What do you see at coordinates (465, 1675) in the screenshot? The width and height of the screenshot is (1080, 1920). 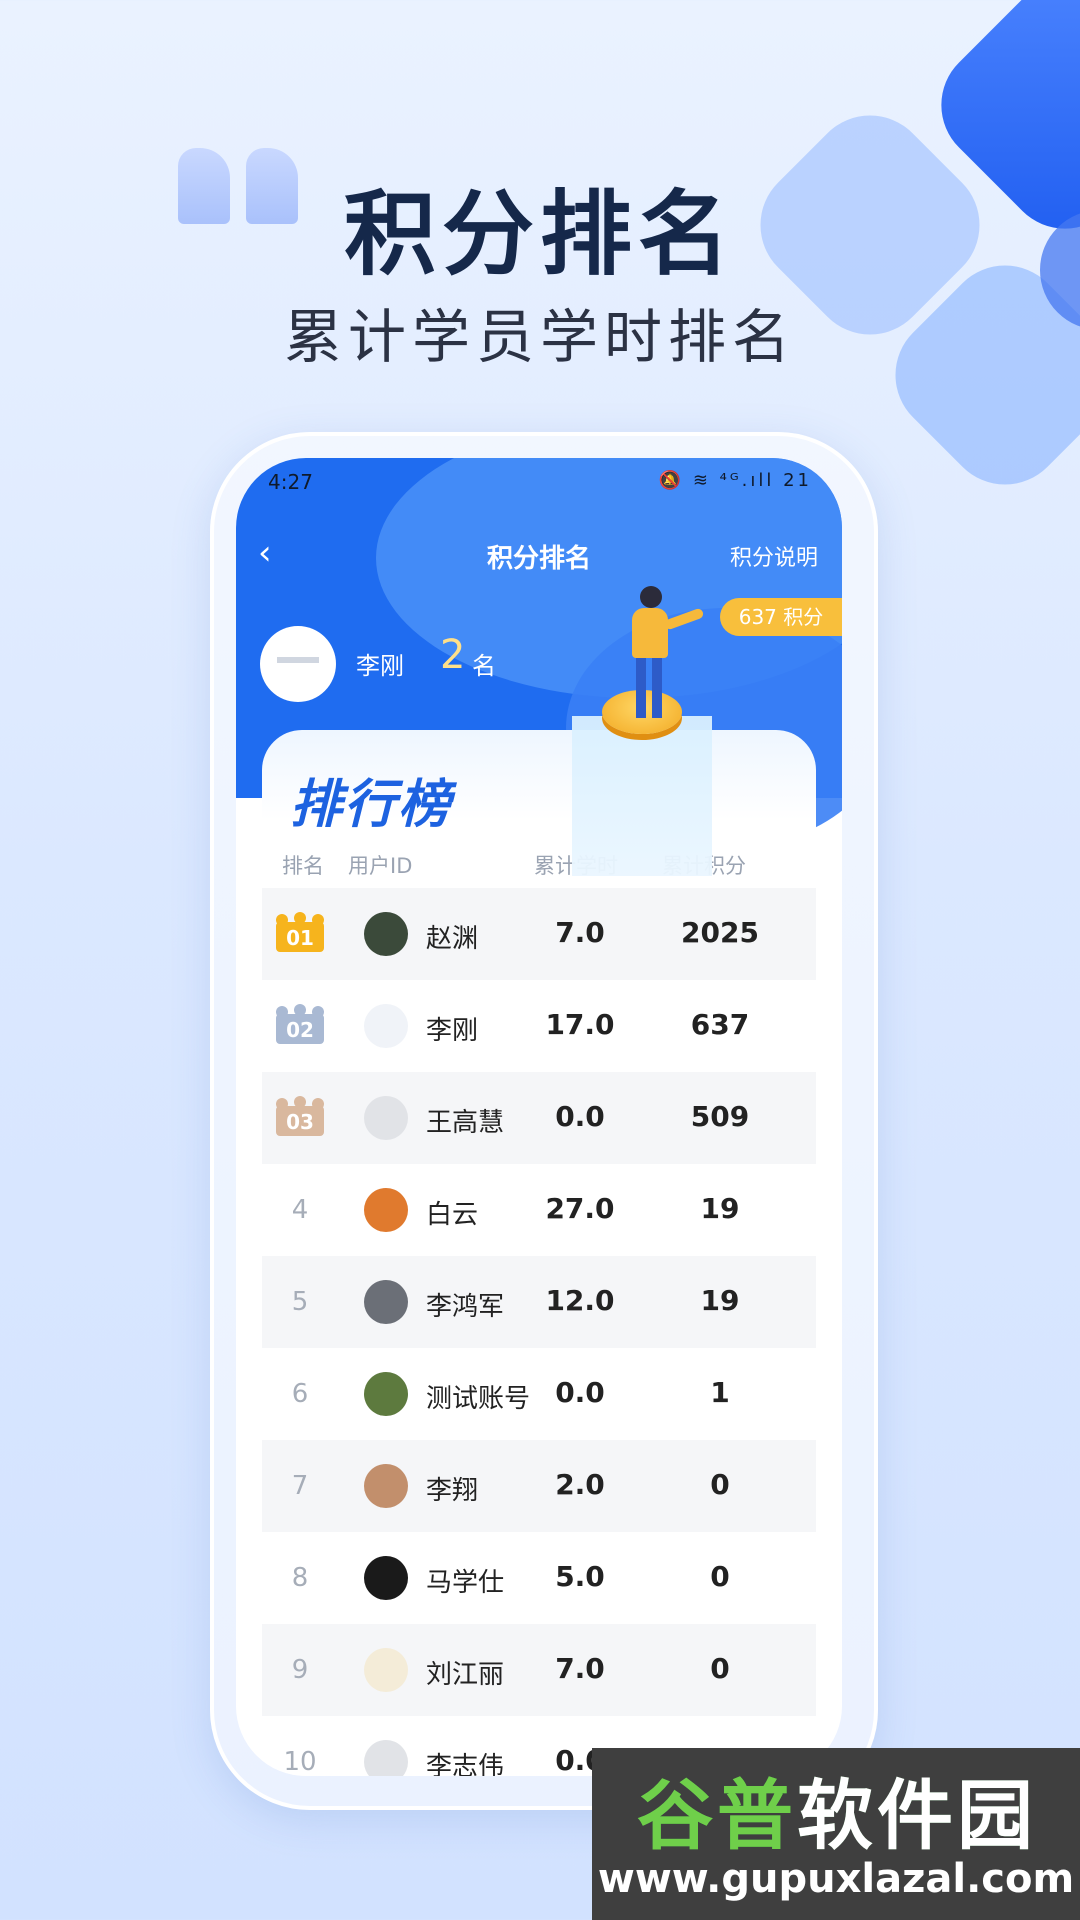 I see `user-name: 刘江丽` at bounding box center [465, 1675].